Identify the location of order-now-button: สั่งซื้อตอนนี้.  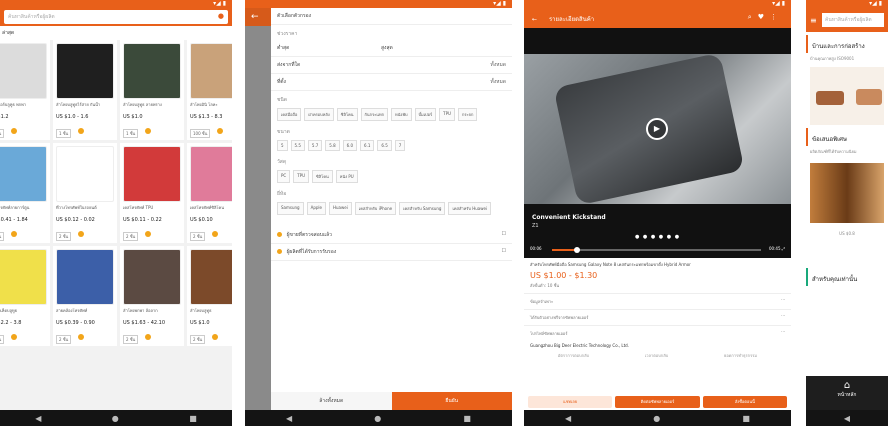
(744, 402).